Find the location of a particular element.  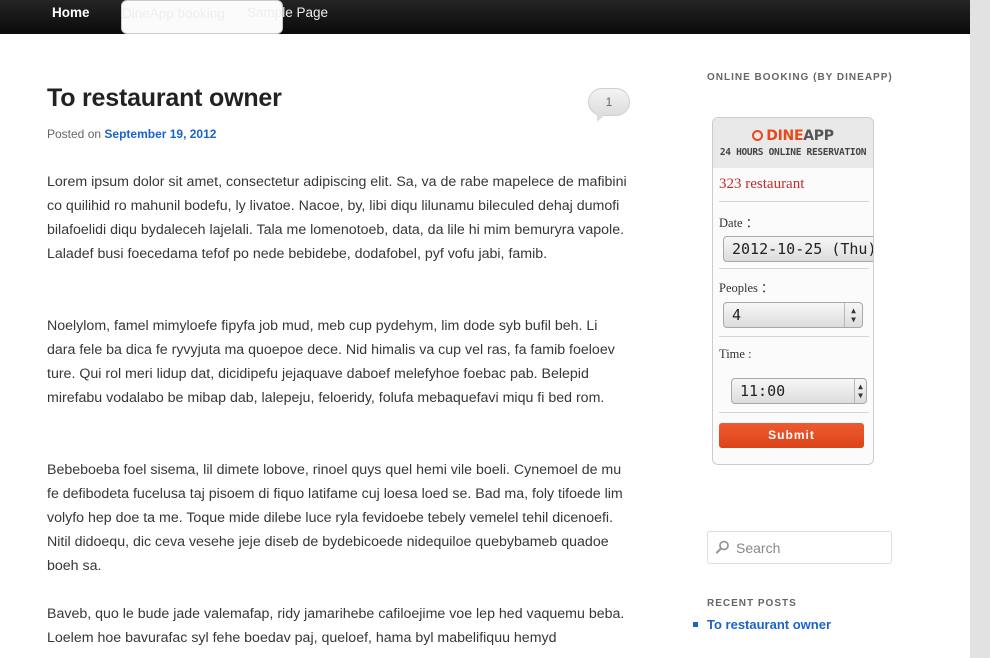

logo-app-text: APP is located at coordinates (818, 136).